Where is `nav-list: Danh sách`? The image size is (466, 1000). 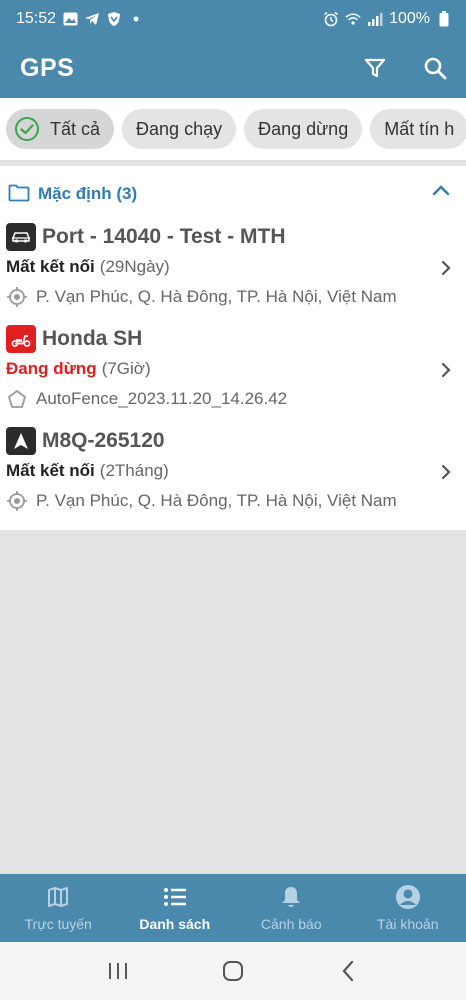
nav-list: Danh sách is located at coordinates (175, 908).